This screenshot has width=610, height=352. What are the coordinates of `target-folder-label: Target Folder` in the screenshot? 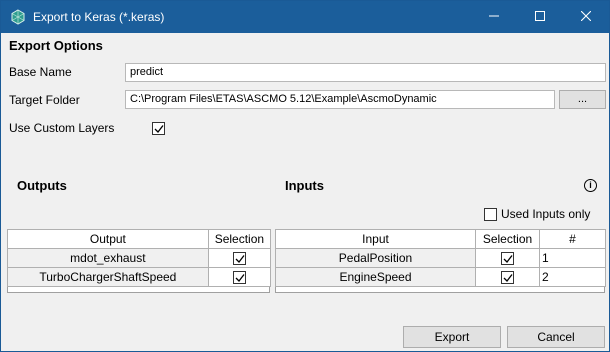 It's located at (44, 100).